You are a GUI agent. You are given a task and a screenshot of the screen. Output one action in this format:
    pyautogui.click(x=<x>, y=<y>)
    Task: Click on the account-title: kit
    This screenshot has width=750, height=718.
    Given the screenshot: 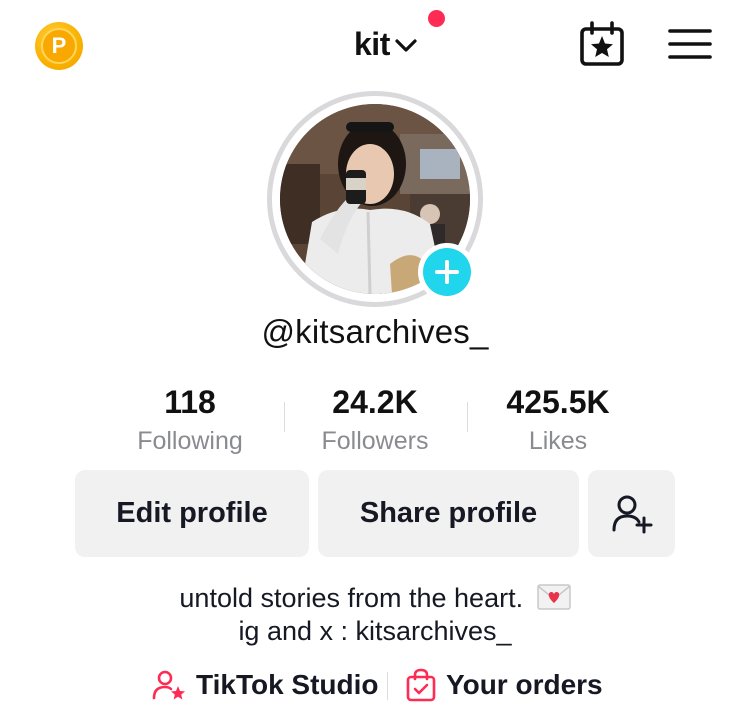 What is the action you would take?
    pyautogui.click(x=372, y=43)
    